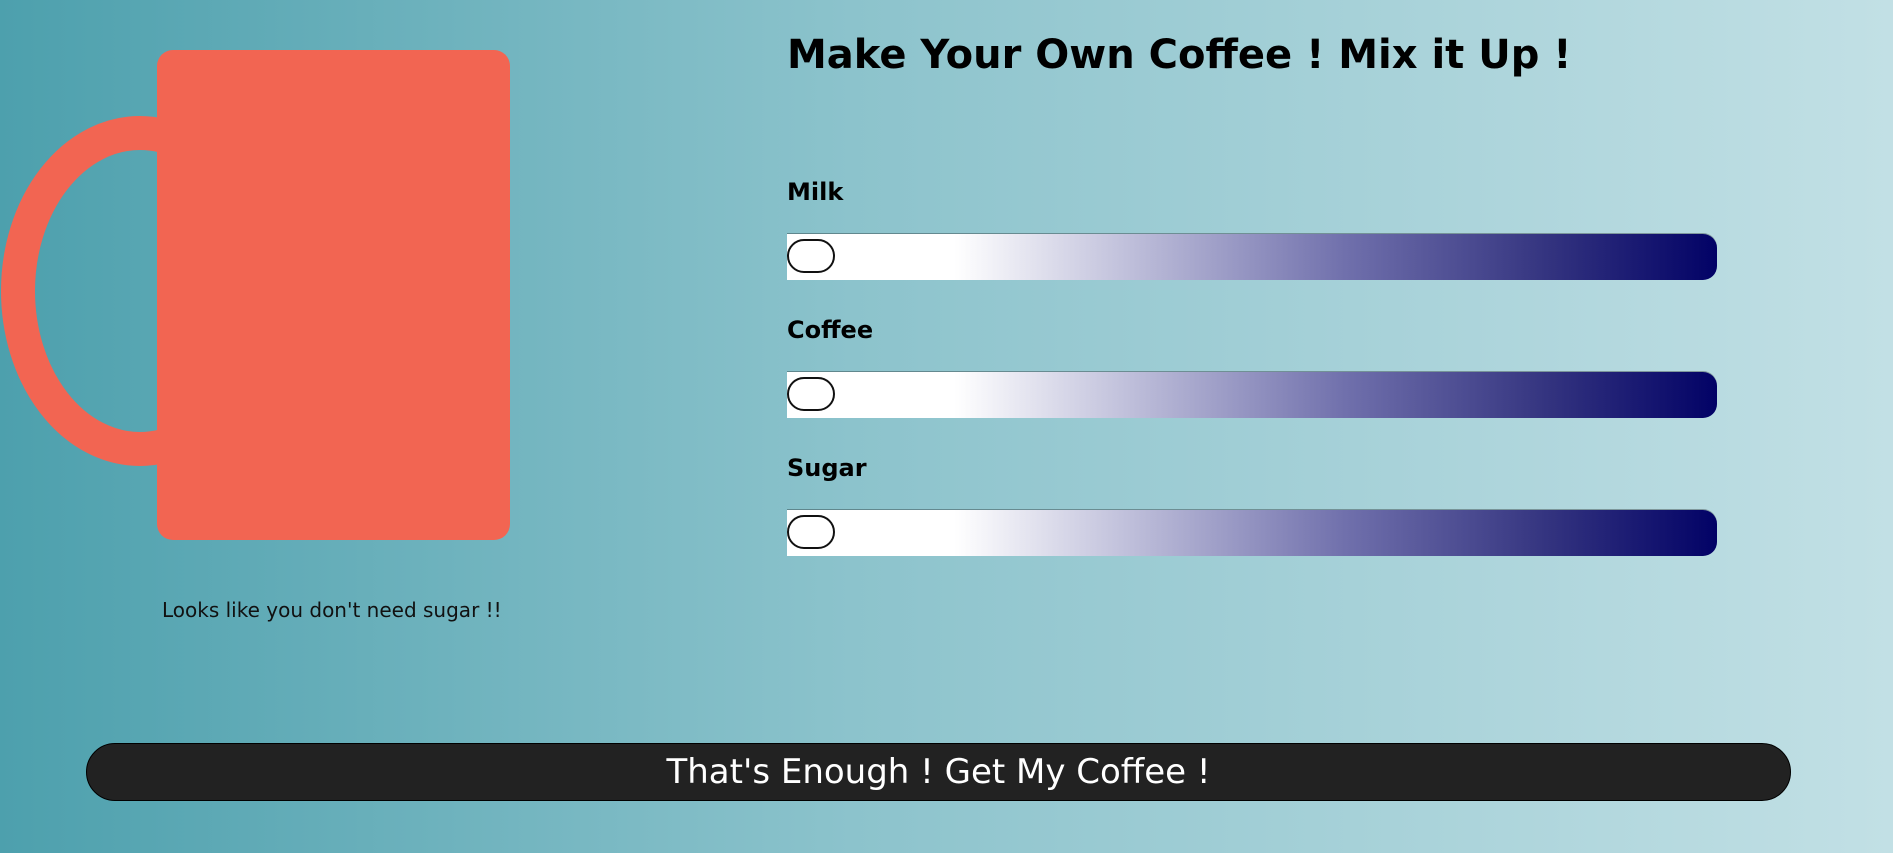  I want to click on milk-slider, so click(1252, 257).